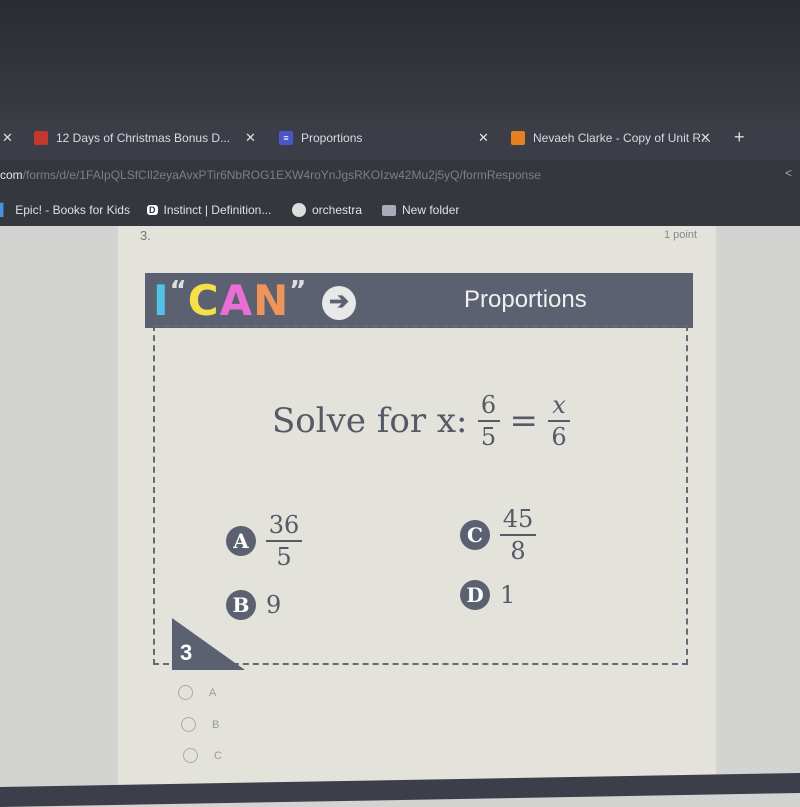 This screenshot has height=807, width=800. I want to click on tab-proportions: ≡ Proportions, so click(320, 138).